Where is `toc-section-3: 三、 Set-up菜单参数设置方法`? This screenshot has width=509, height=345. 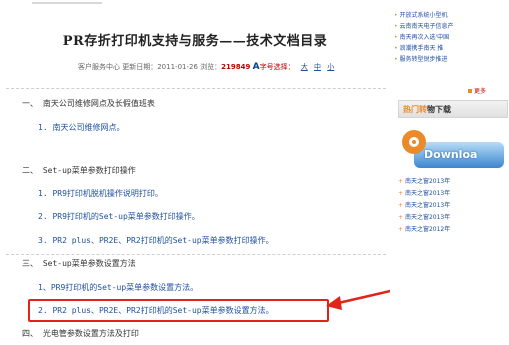 toc-section-3: 三、 Set-up菜单参数设置方法 is located at coordinates (79, 263).